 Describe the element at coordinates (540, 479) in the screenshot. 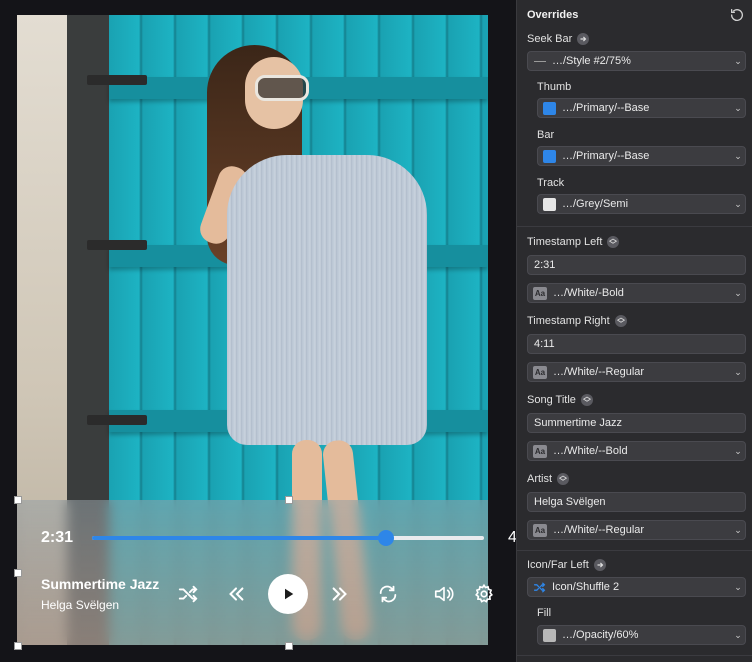

I see `artist-label: Artist` at that location.